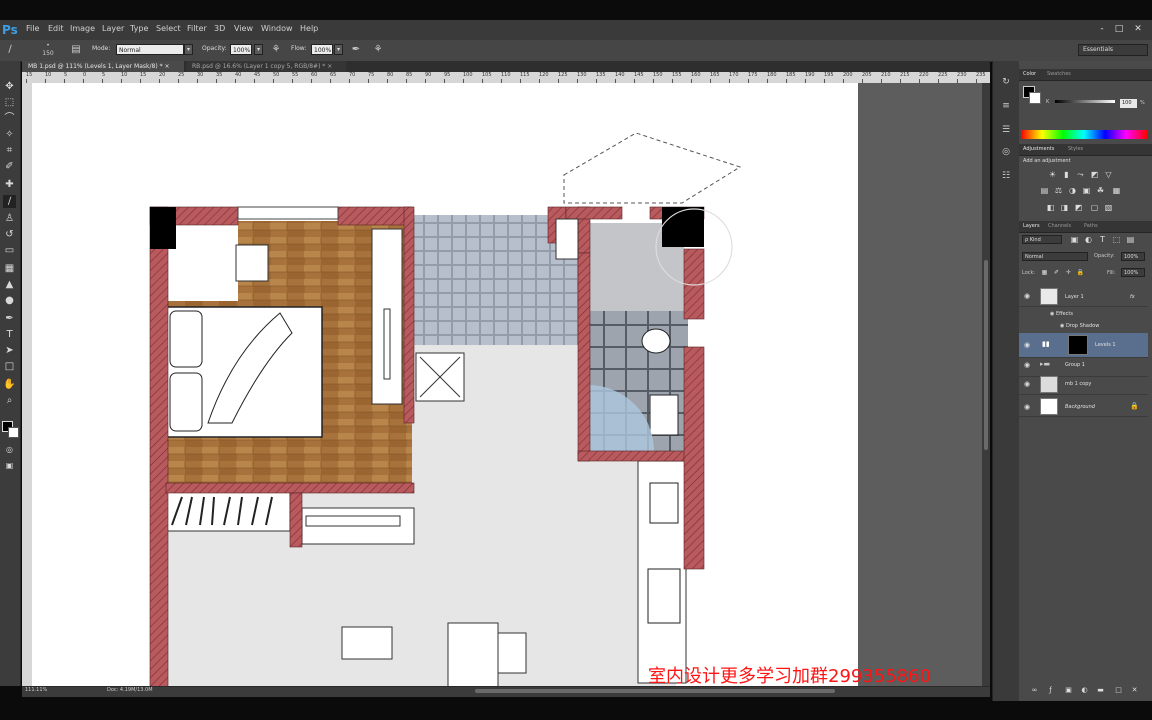 This screenshot has height=720, width=1152. I want to click on brush-panel-icon: ≡, so click(1006, 106).